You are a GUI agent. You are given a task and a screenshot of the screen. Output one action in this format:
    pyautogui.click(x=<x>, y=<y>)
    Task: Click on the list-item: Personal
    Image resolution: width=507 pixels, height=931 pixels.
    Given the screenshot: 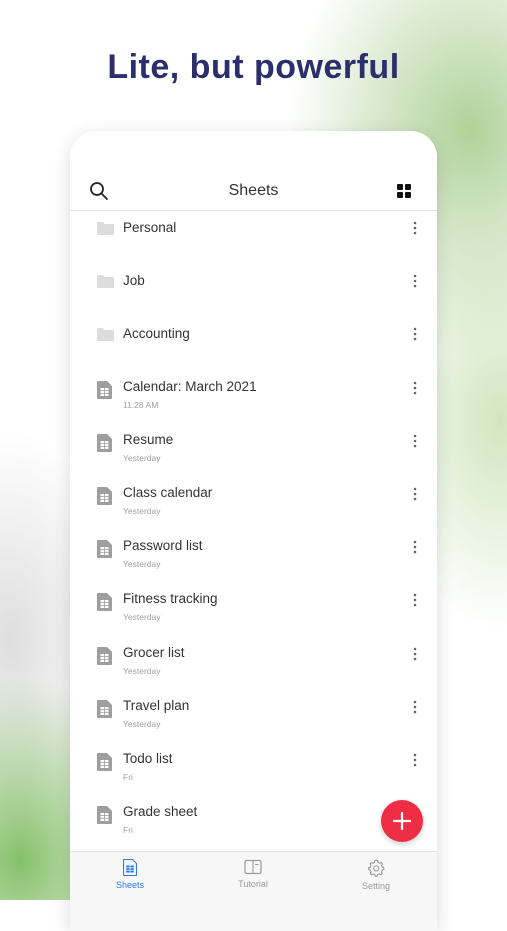 What is the action you would take?
    pyautogui.click(x=253, y=237)
    